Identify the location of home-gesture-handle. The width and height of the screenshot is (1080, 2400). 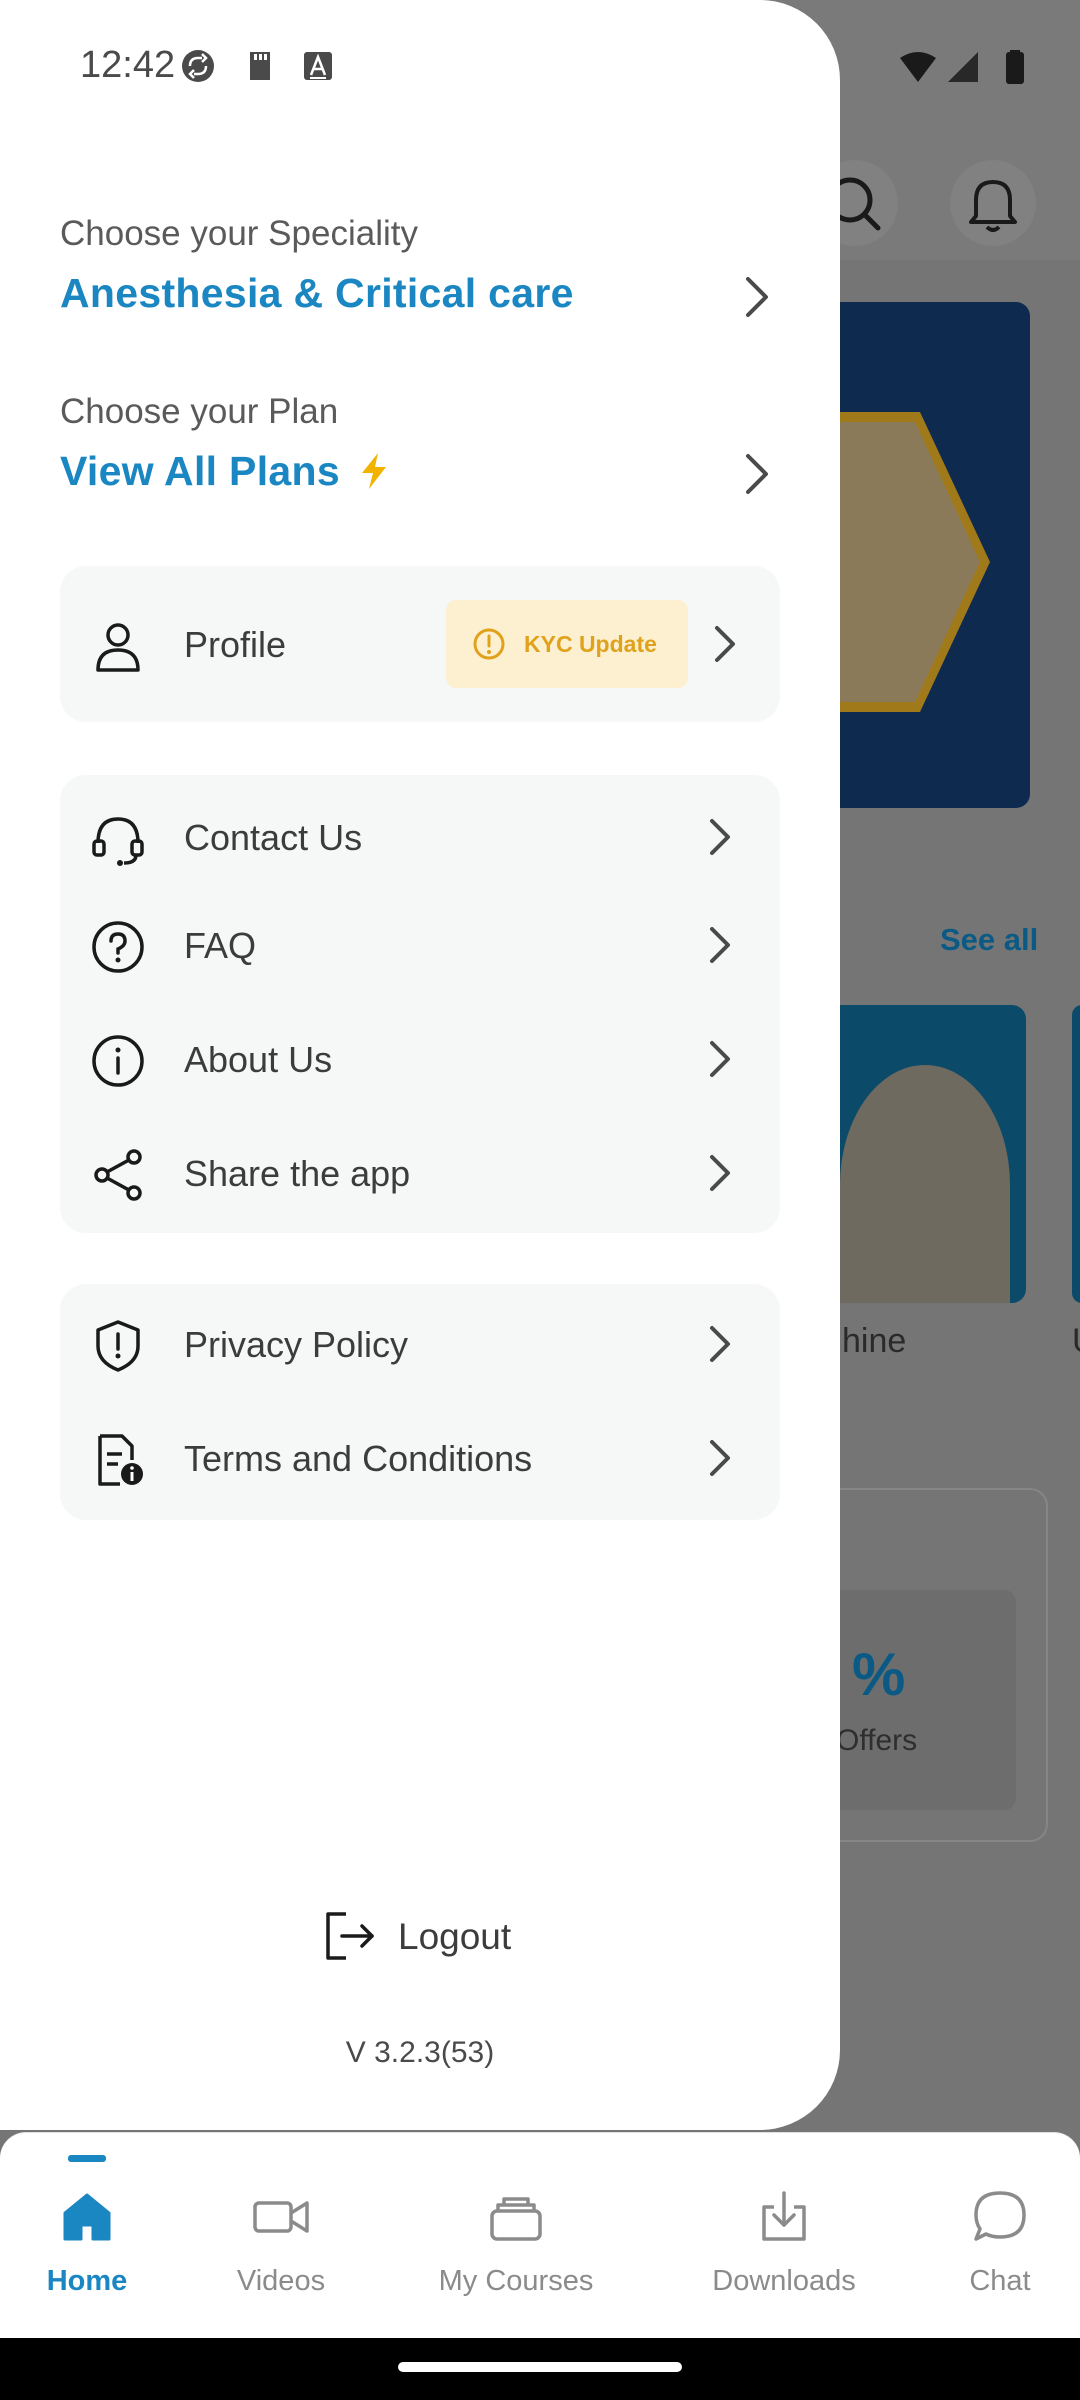
(540, 2367).